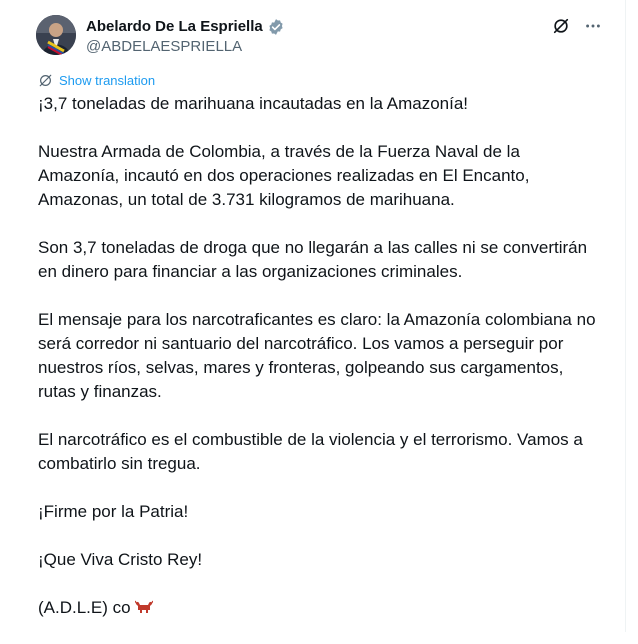  Describe the element at coordinates (561, 26) in the screenshot. I see `grok-icon` at that location.